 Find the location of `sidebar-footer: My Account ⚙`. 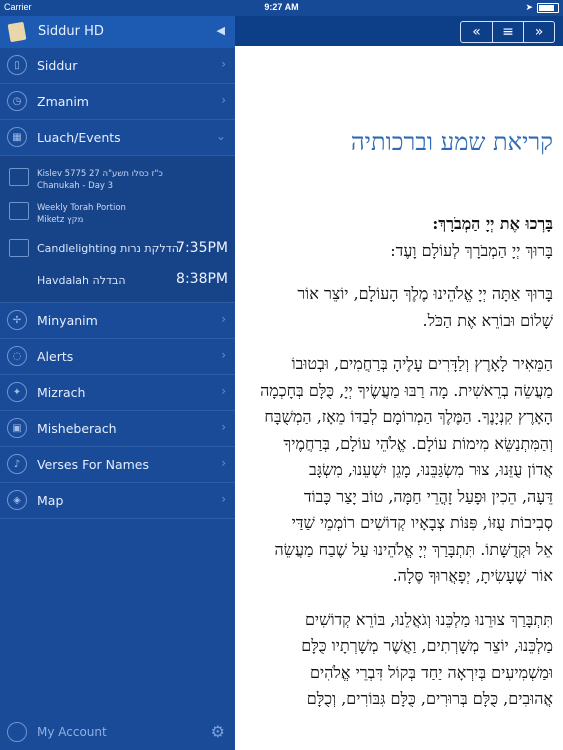

sidebar-footer: My Account ⚙ is located at coordinates (117, 732).